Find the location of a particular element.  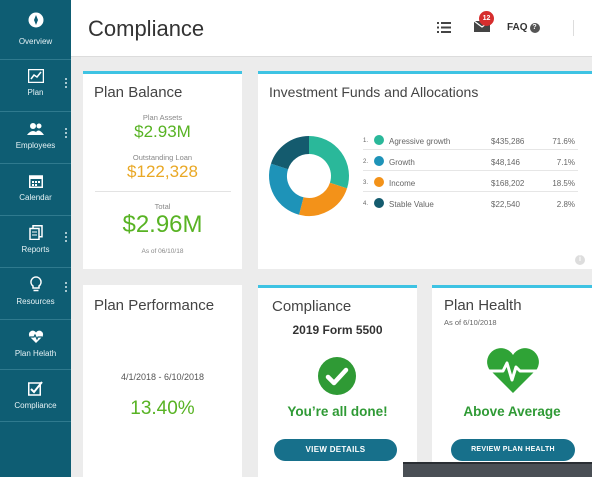

sidebar-item-label: Resources is located at coordinates (35, 301).